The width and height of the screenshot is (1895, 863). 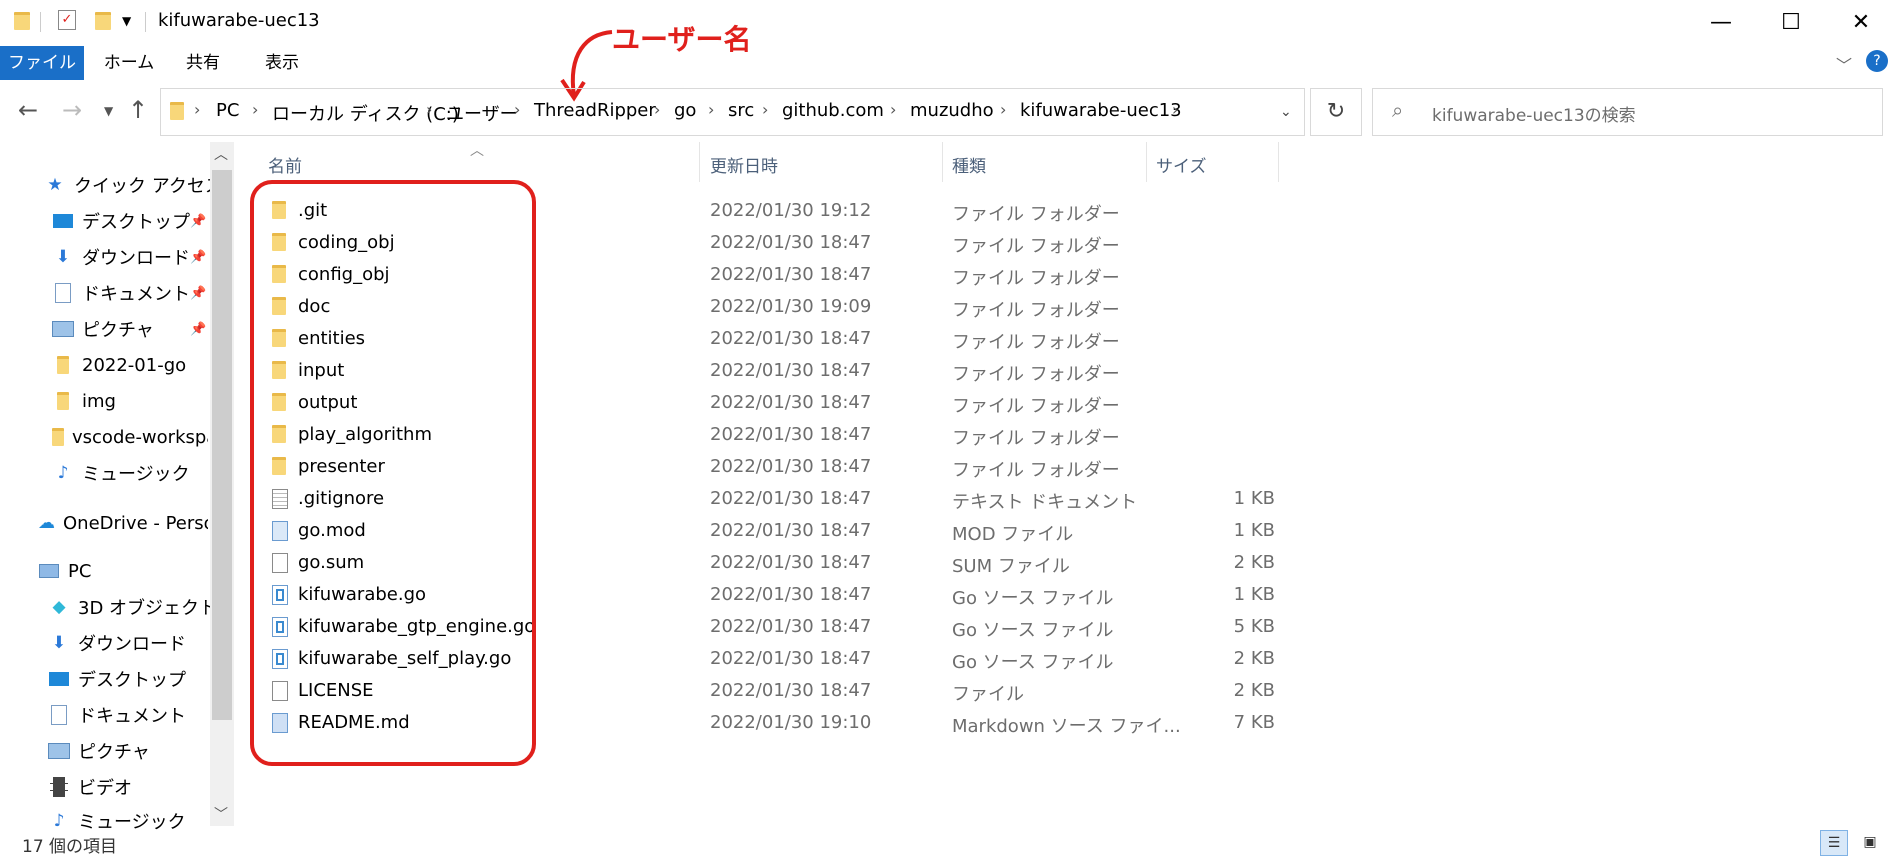 I want to click on star-icon: ★, so click(x=55, y=185).